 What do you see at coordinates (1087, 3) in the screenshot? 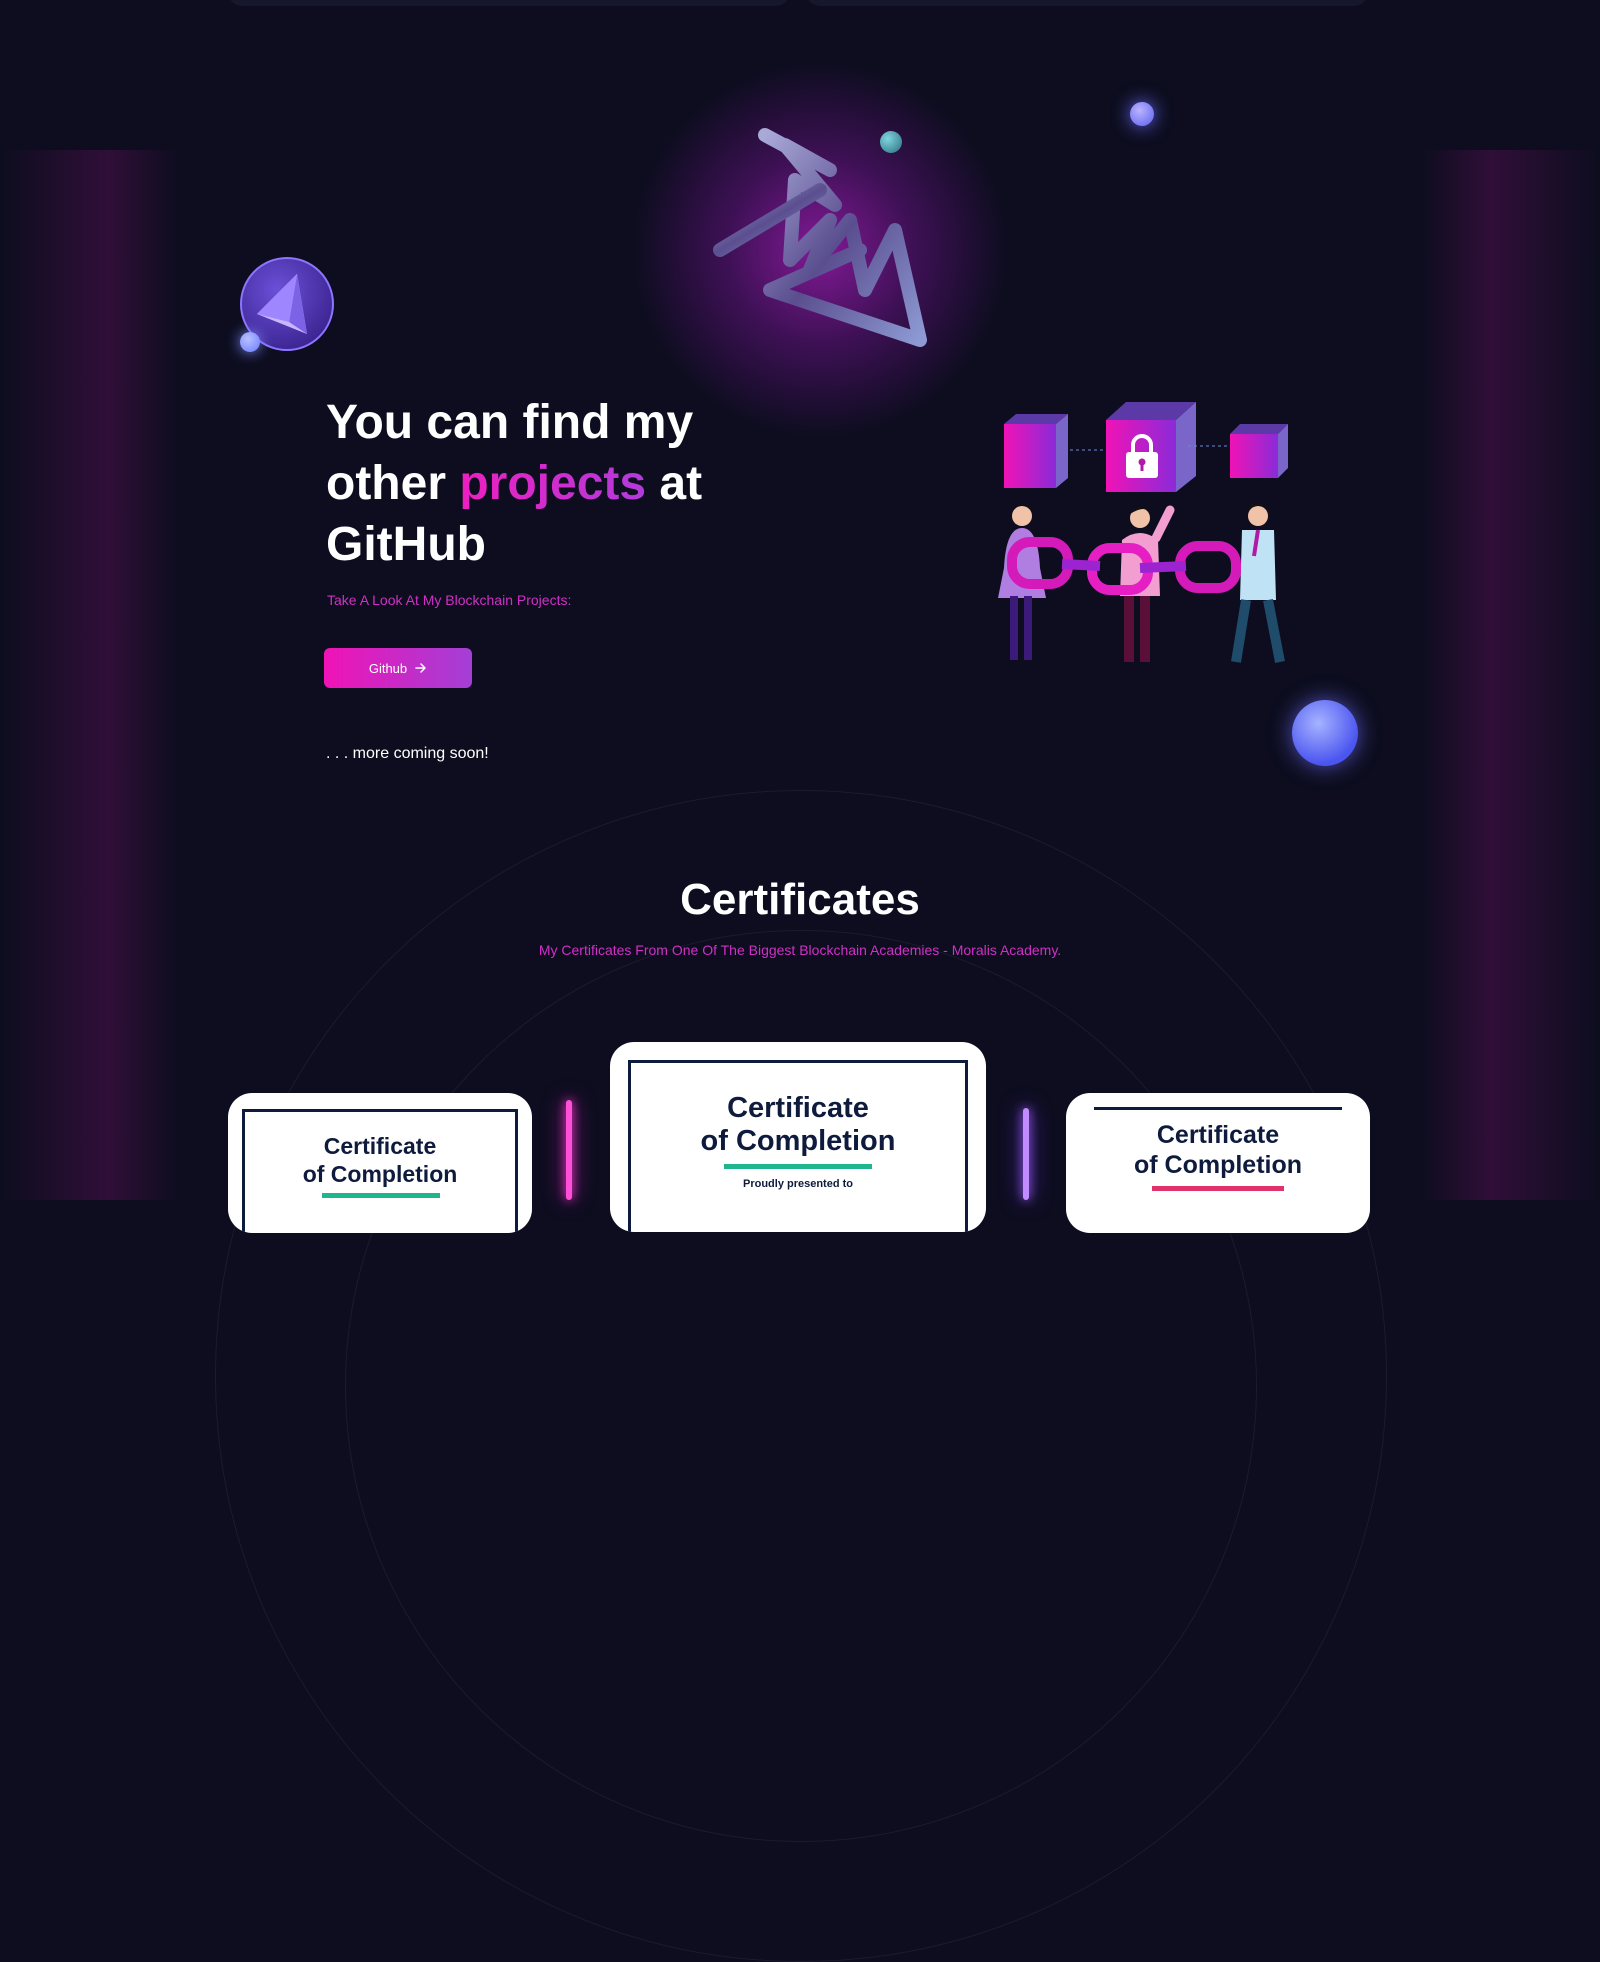
I see `previous-section-card-right` at bounding box center [1087, 3].